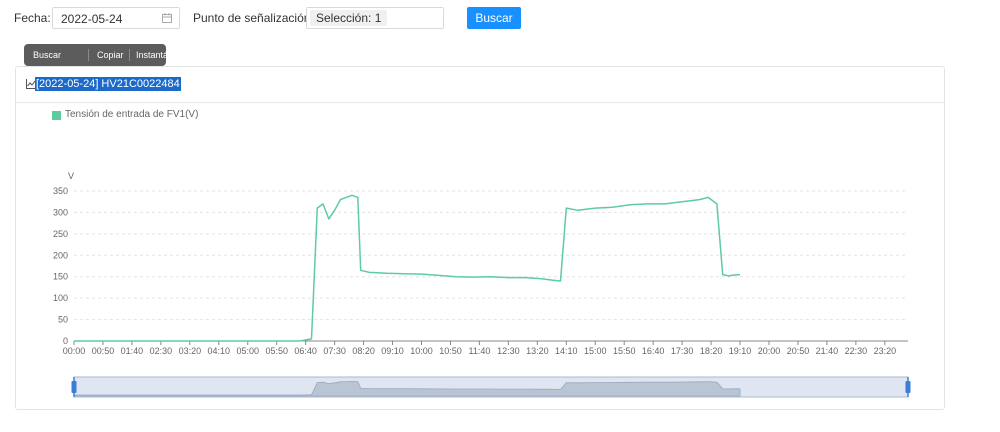  I want to click on x-tick-label: 20:00, so click(769, 351).